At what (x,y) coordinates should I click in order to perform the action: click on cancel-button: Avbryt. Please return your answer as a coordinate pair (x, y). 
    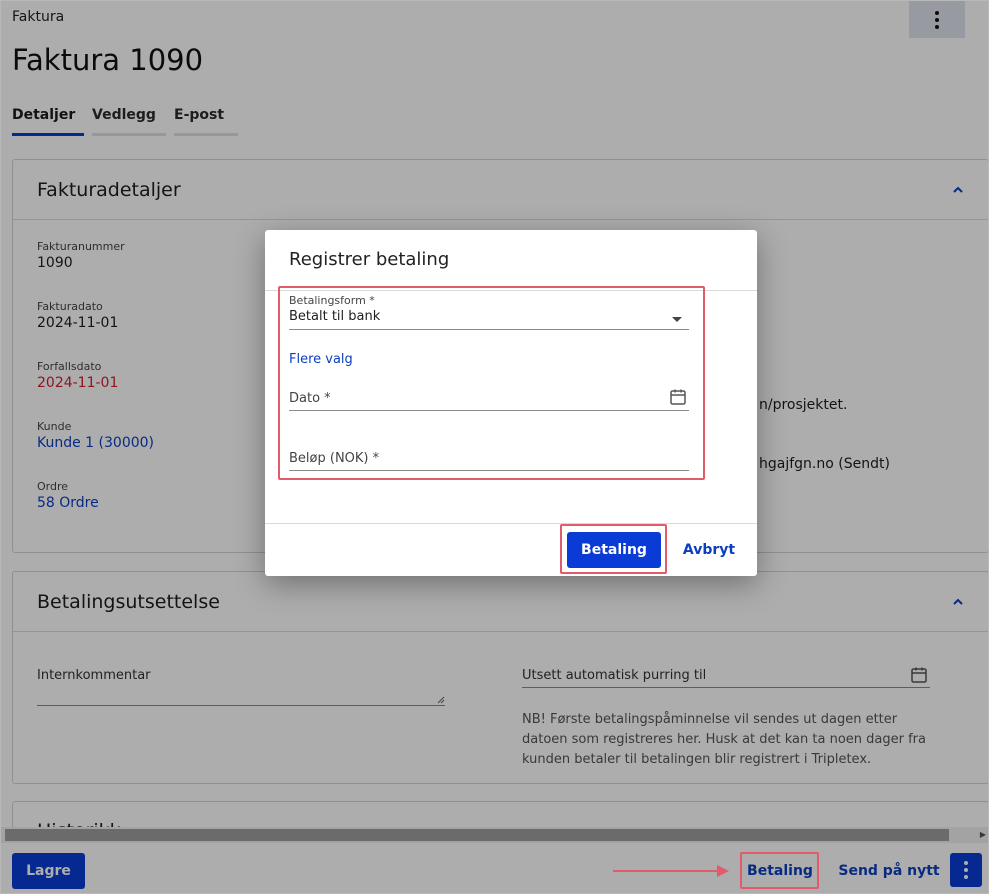
    Looking at the image, I should click on (709, 550).